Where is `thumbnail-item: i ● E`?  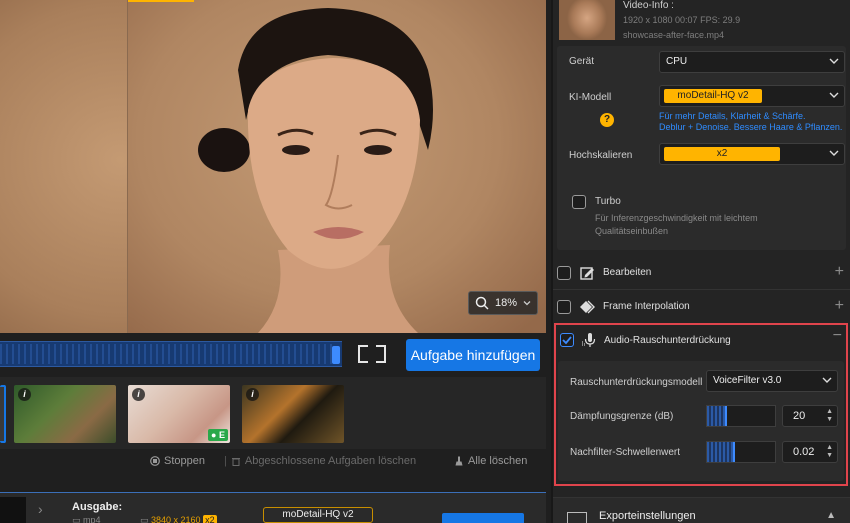
thumbnail-item: i ● E is located at coordinates (179, 414).